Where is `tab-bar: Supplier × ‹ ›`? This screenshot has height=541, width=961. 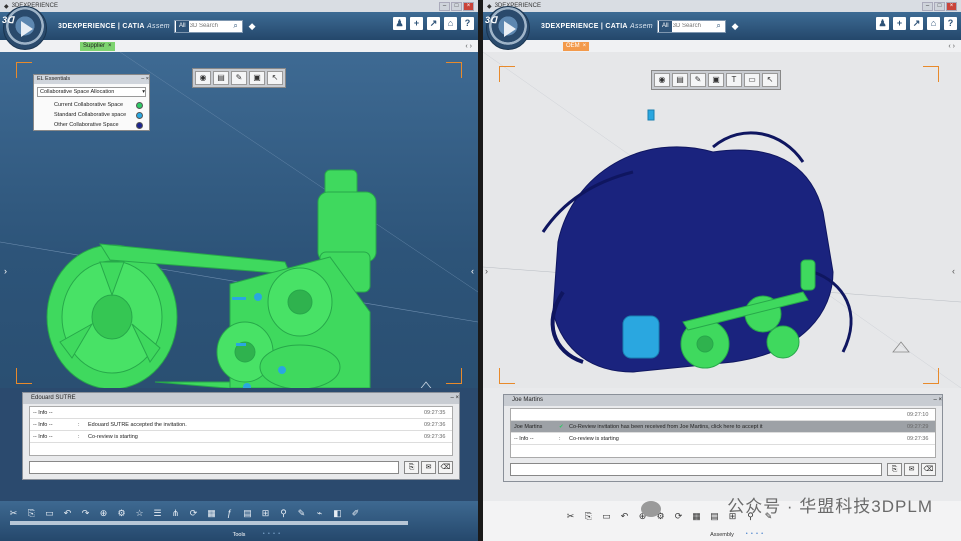 tab-bar: Supplier × ‹ › is located at coordinates (239, 46).